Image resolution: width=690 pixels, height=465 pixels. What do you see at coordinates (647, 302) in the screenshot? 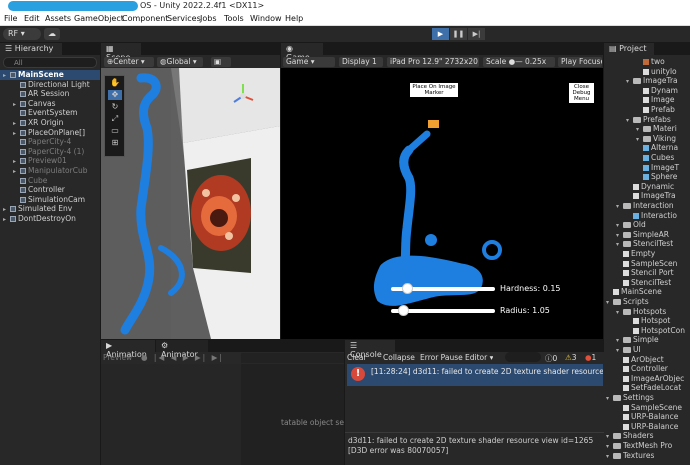
I see `project-item: ▾ Scripts` at bounding box center [647, 302].